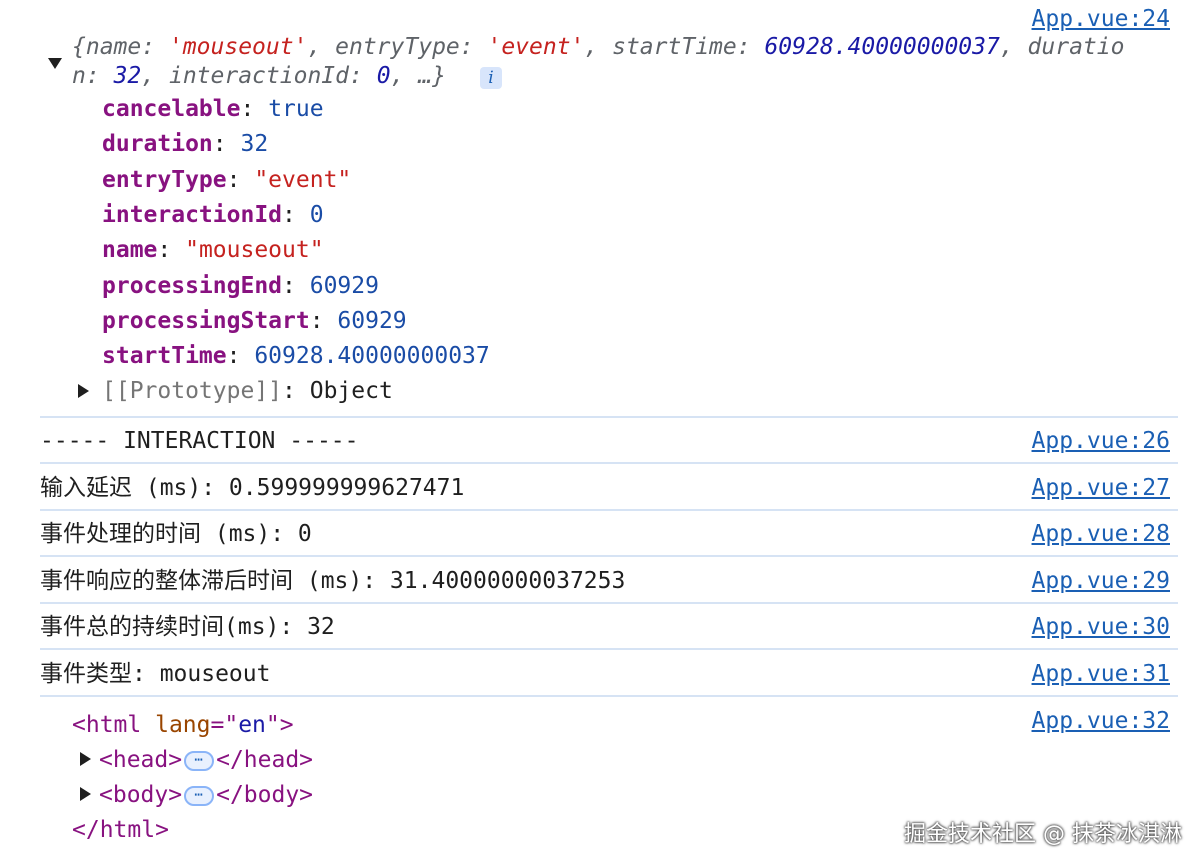  I want to click on property-key: processingEnd, so click(192, 285).